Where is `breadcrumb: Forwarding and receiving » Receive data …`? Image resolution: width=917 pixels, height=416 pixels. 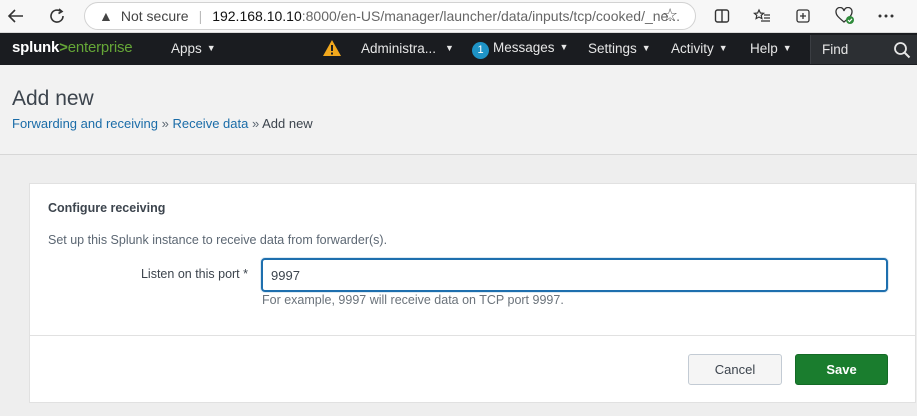 breadcrumb: Forwarding and receiving » Receive data … is located at coordinates (162, 123).